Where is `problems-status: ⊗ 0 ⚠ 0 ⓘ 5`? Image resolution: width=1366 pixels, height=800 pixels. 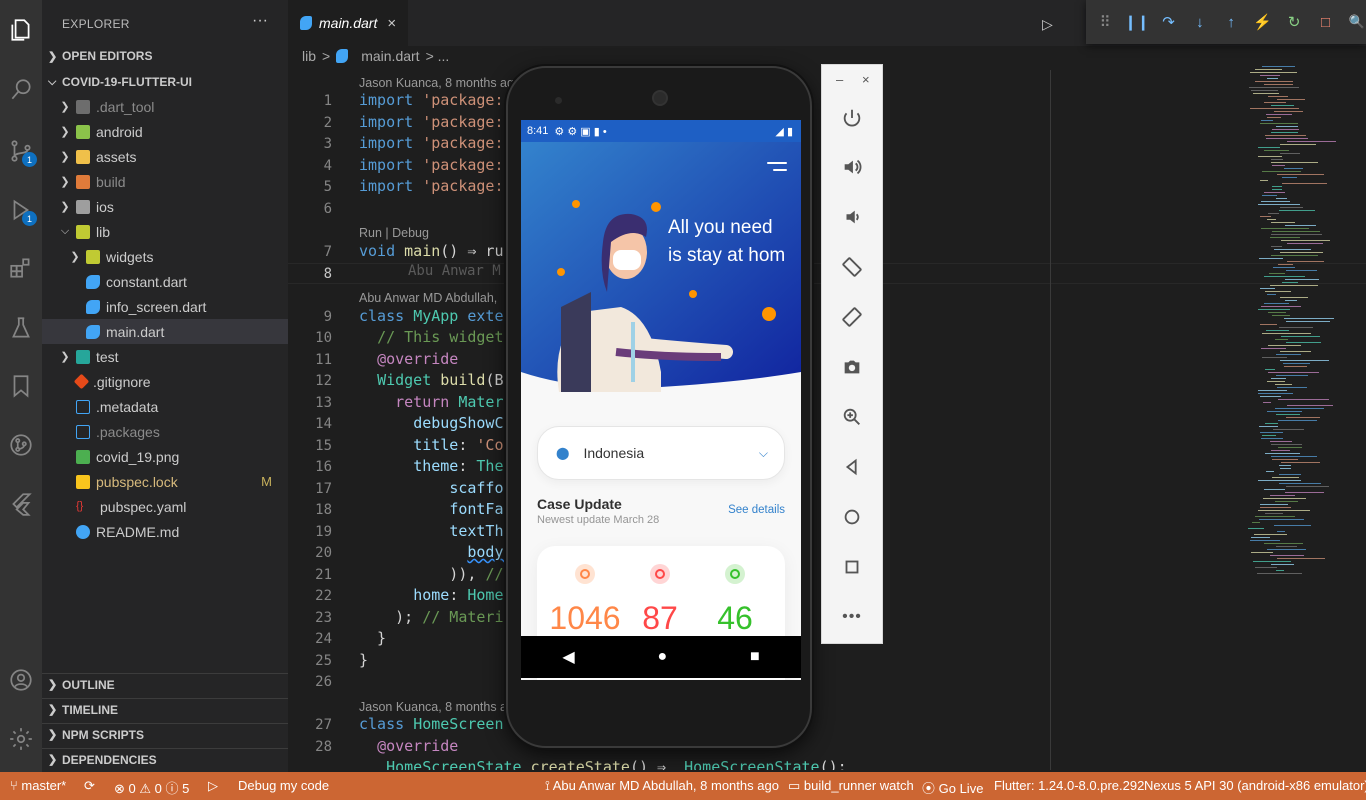 problems-status: ⊗ 0 ⚠ 0 ⓘ 5 is located at coordinates (151, 787).